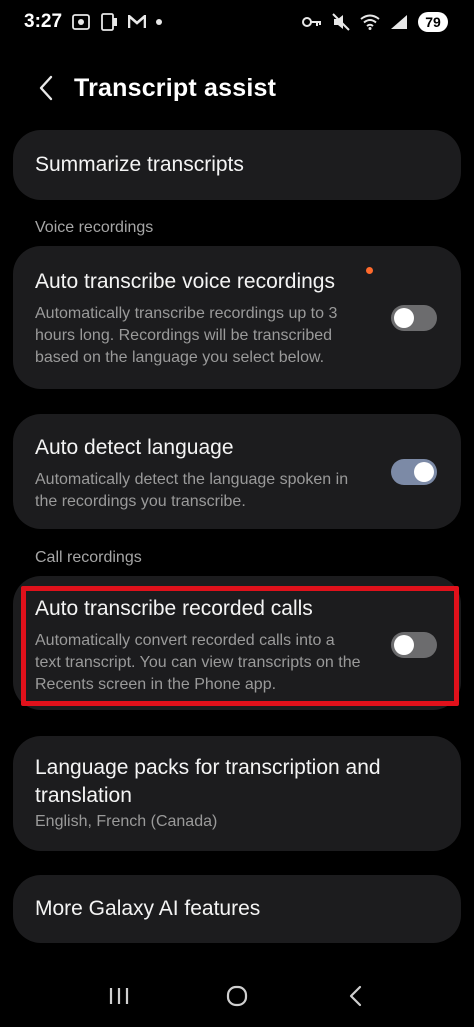  I want to click on more-galaxy-ai-item: More Galaxy AI features, so click(237, 909).